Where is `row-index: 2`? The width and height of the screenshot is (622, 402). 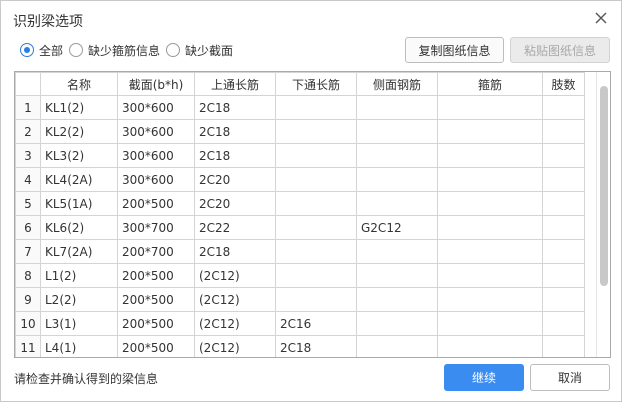
row-index: 2 is located at coordinates (28, 131).